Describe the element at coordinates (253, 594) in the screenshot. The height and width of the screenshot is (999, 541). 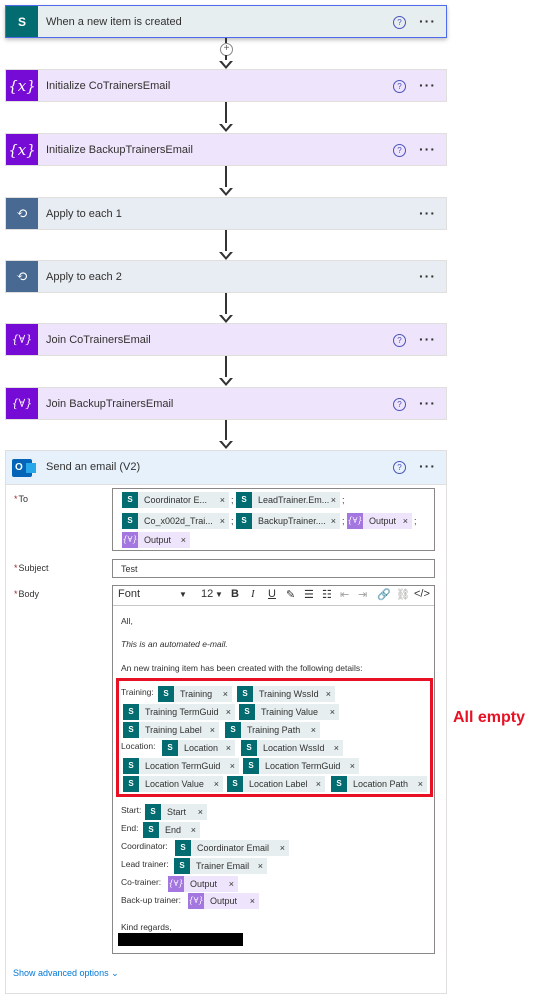
I see `italic-button: I` at that location.